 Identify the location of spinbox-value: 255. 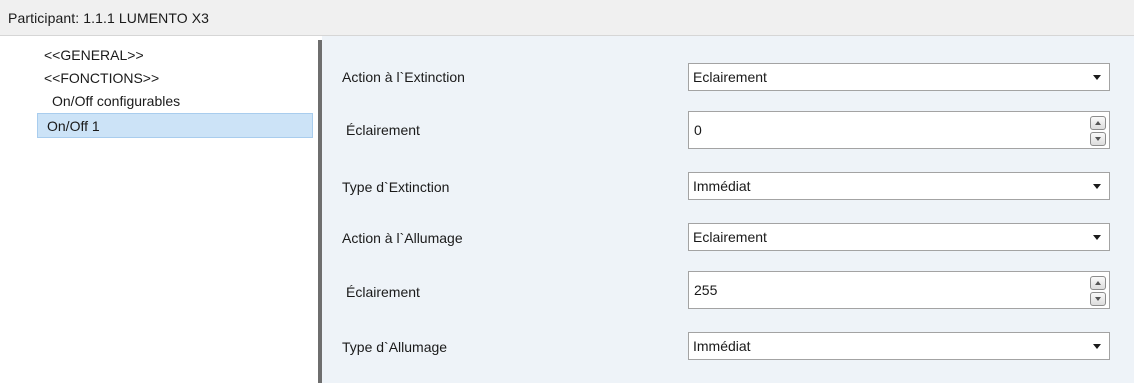
(706, 290).